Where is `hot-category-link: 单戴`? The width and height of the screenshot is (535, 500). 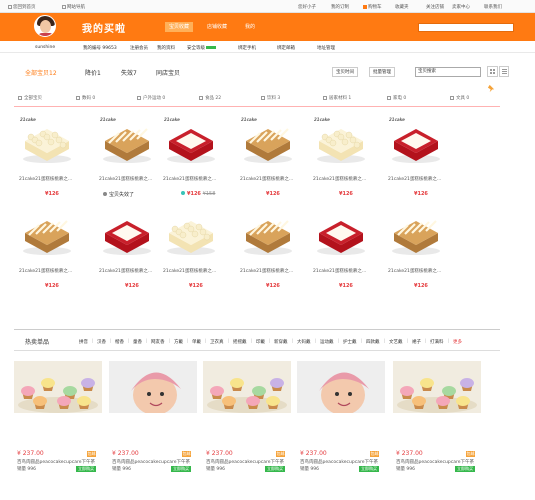
hot-category-link: 单戴 is located at coordinates (196, 342).